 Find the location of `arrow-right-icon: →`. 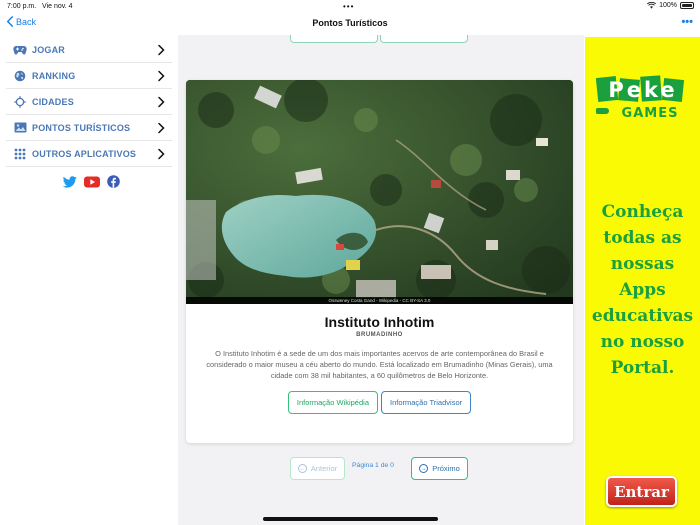

arrow-right-icon: → is located at coordinates (424, 468).